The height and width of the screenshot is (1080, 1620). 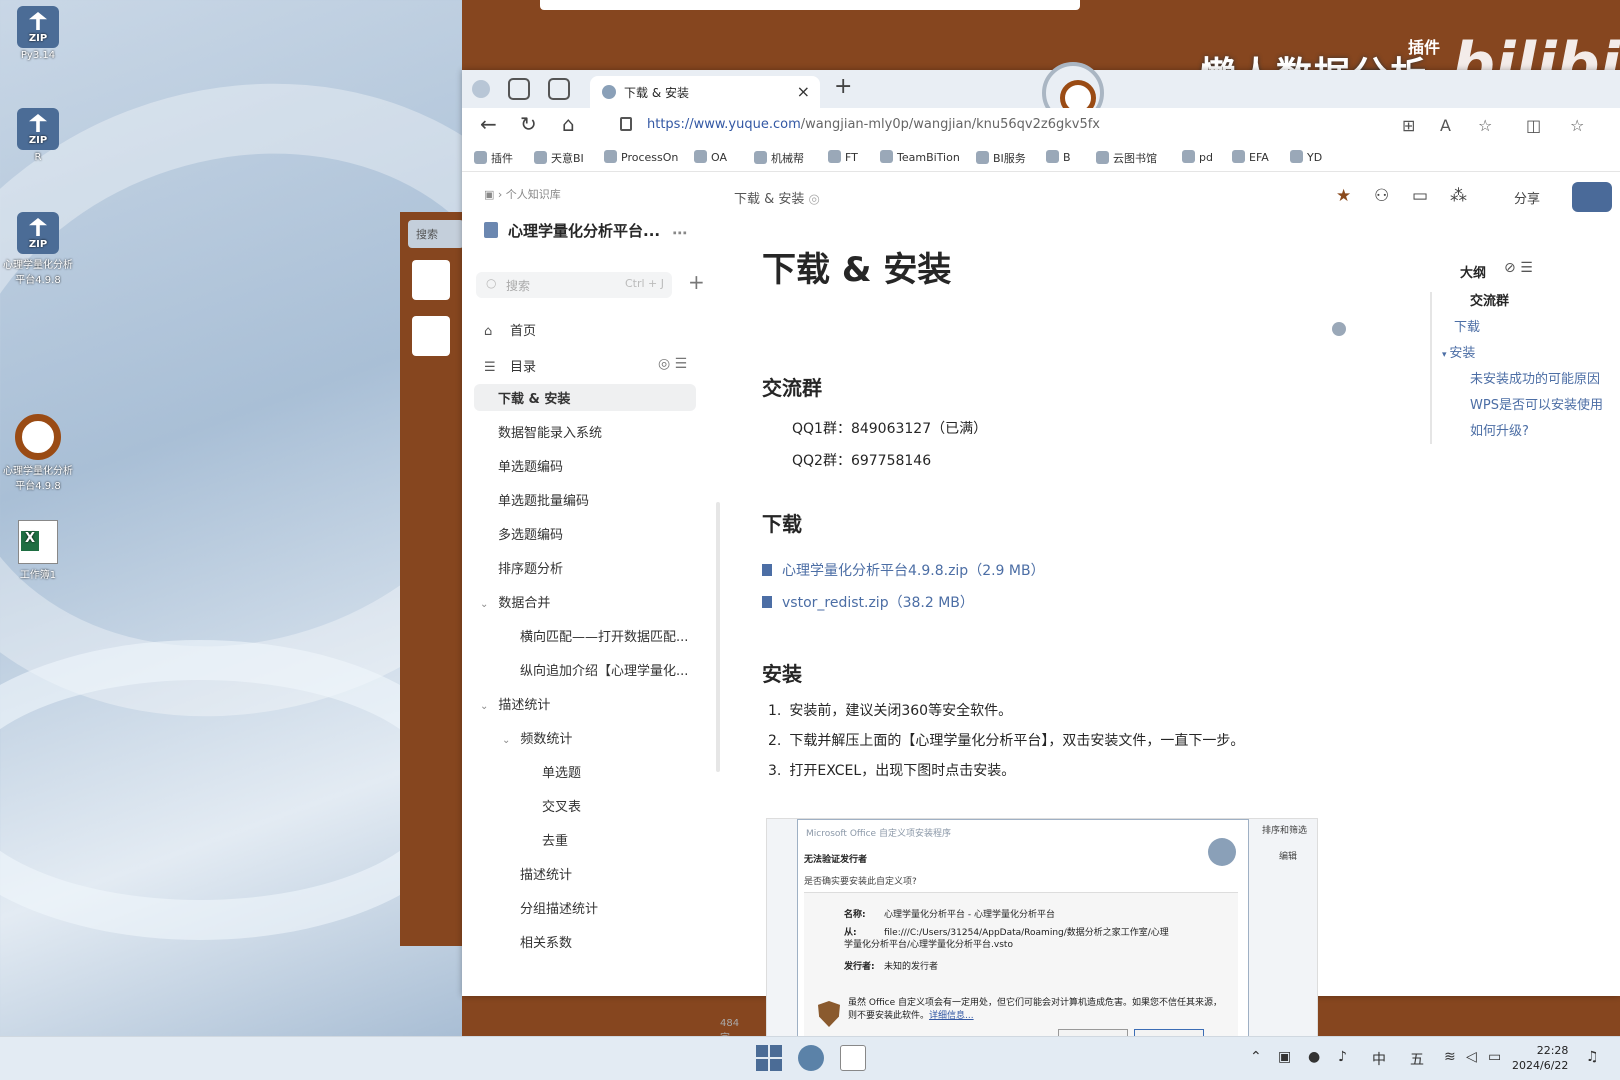 What do you see at coordinates (1450, 1057) in the screenshot?
I see `wifi-icon: ≋` at bounding box center [1450, 1057].